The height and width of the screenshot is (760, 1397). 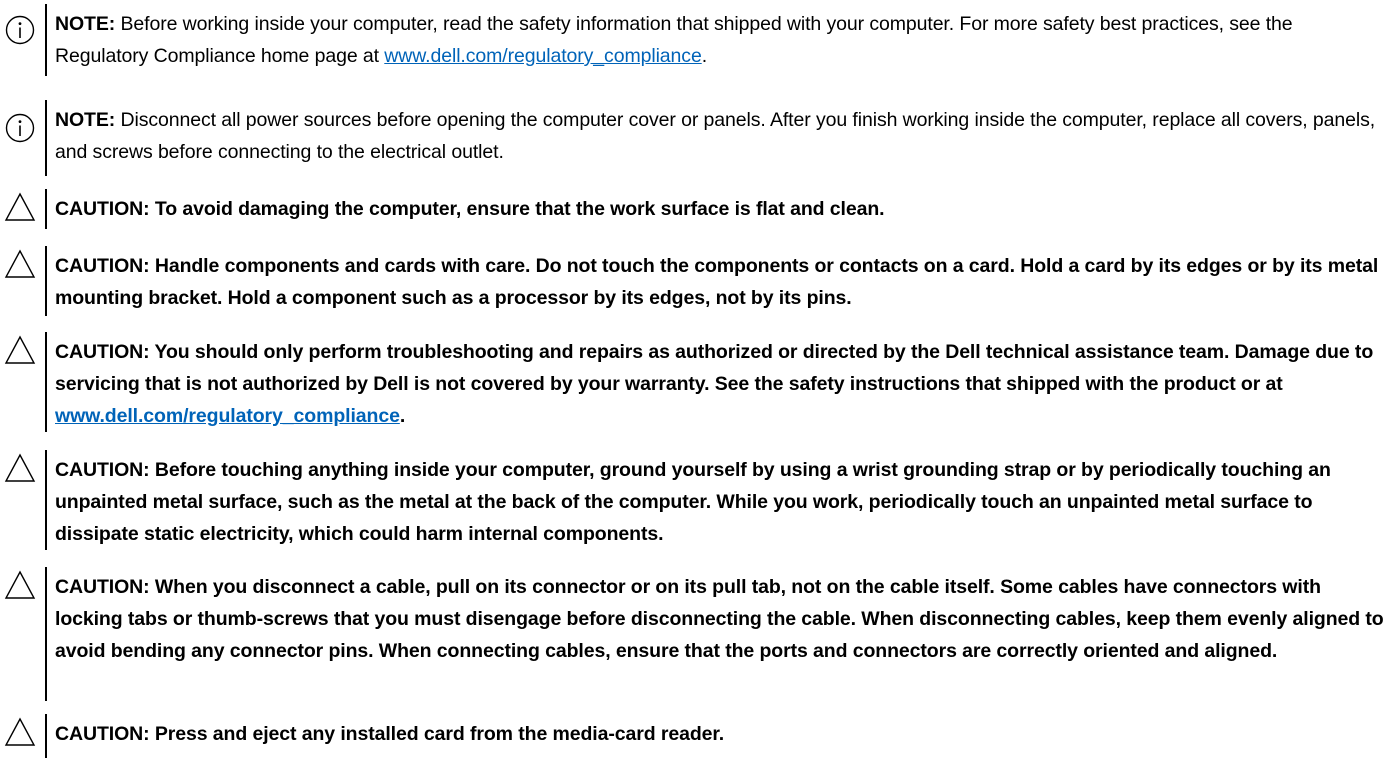 What do you see at coordinates (704, 56) in the screenshot?
I see `note-suffix: .` at bounding box center [704, 56].